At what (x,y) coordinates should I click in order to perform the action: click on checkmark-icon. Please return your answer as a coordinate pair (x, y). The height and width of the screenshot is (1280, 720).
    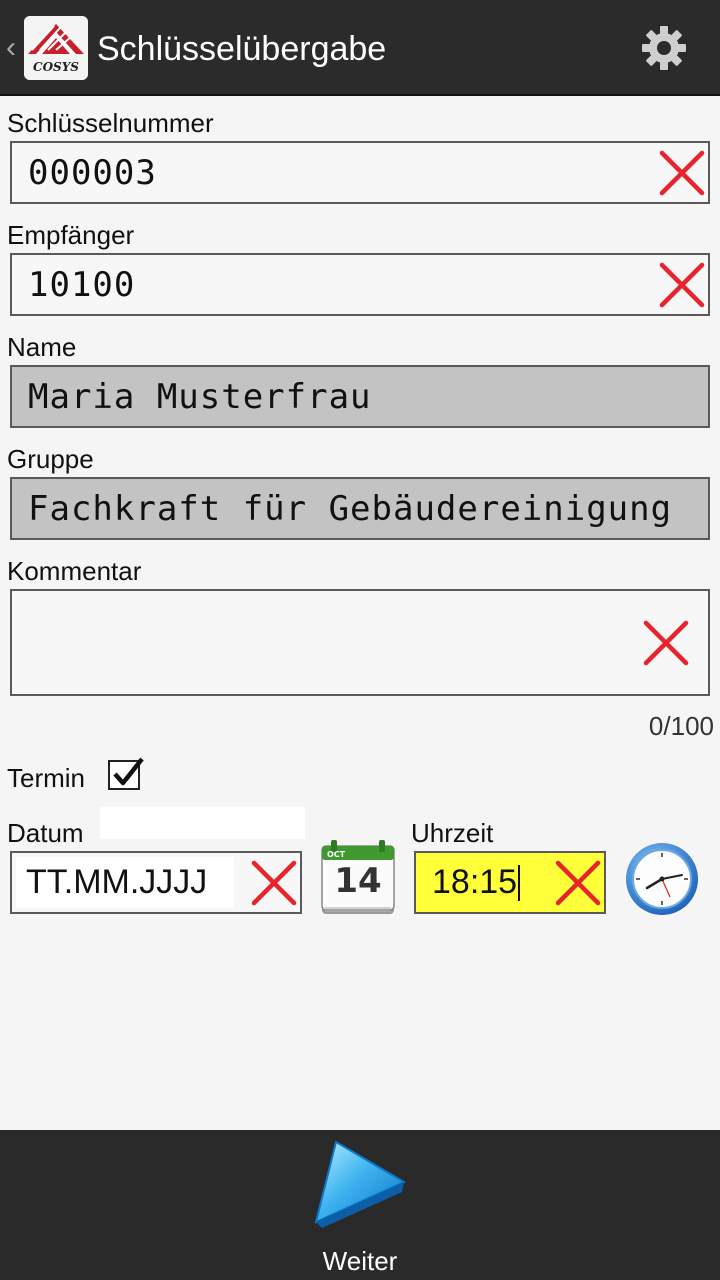
    Looking at the image, I should click on (128, 771).